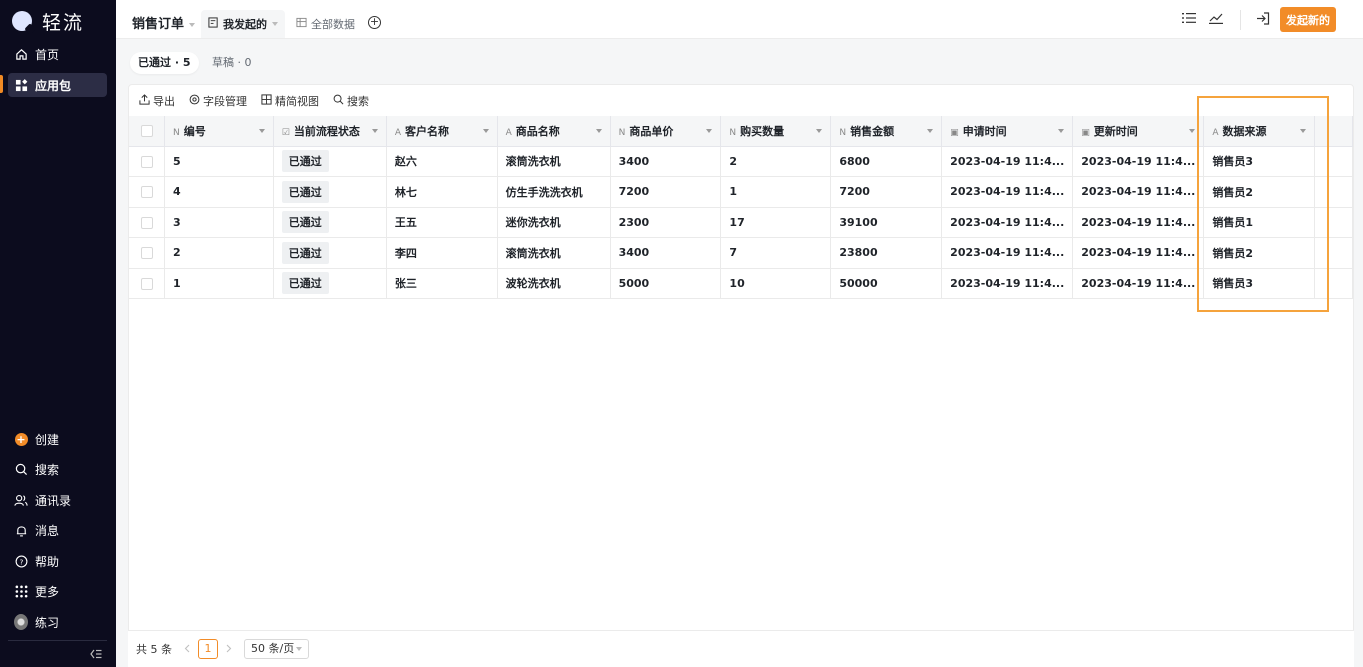 The image size is (1363, 667). What do you see at coordinates (21, 561) in the screenshot?
I see `help-icon: ?` at bounding box center [21, 561].